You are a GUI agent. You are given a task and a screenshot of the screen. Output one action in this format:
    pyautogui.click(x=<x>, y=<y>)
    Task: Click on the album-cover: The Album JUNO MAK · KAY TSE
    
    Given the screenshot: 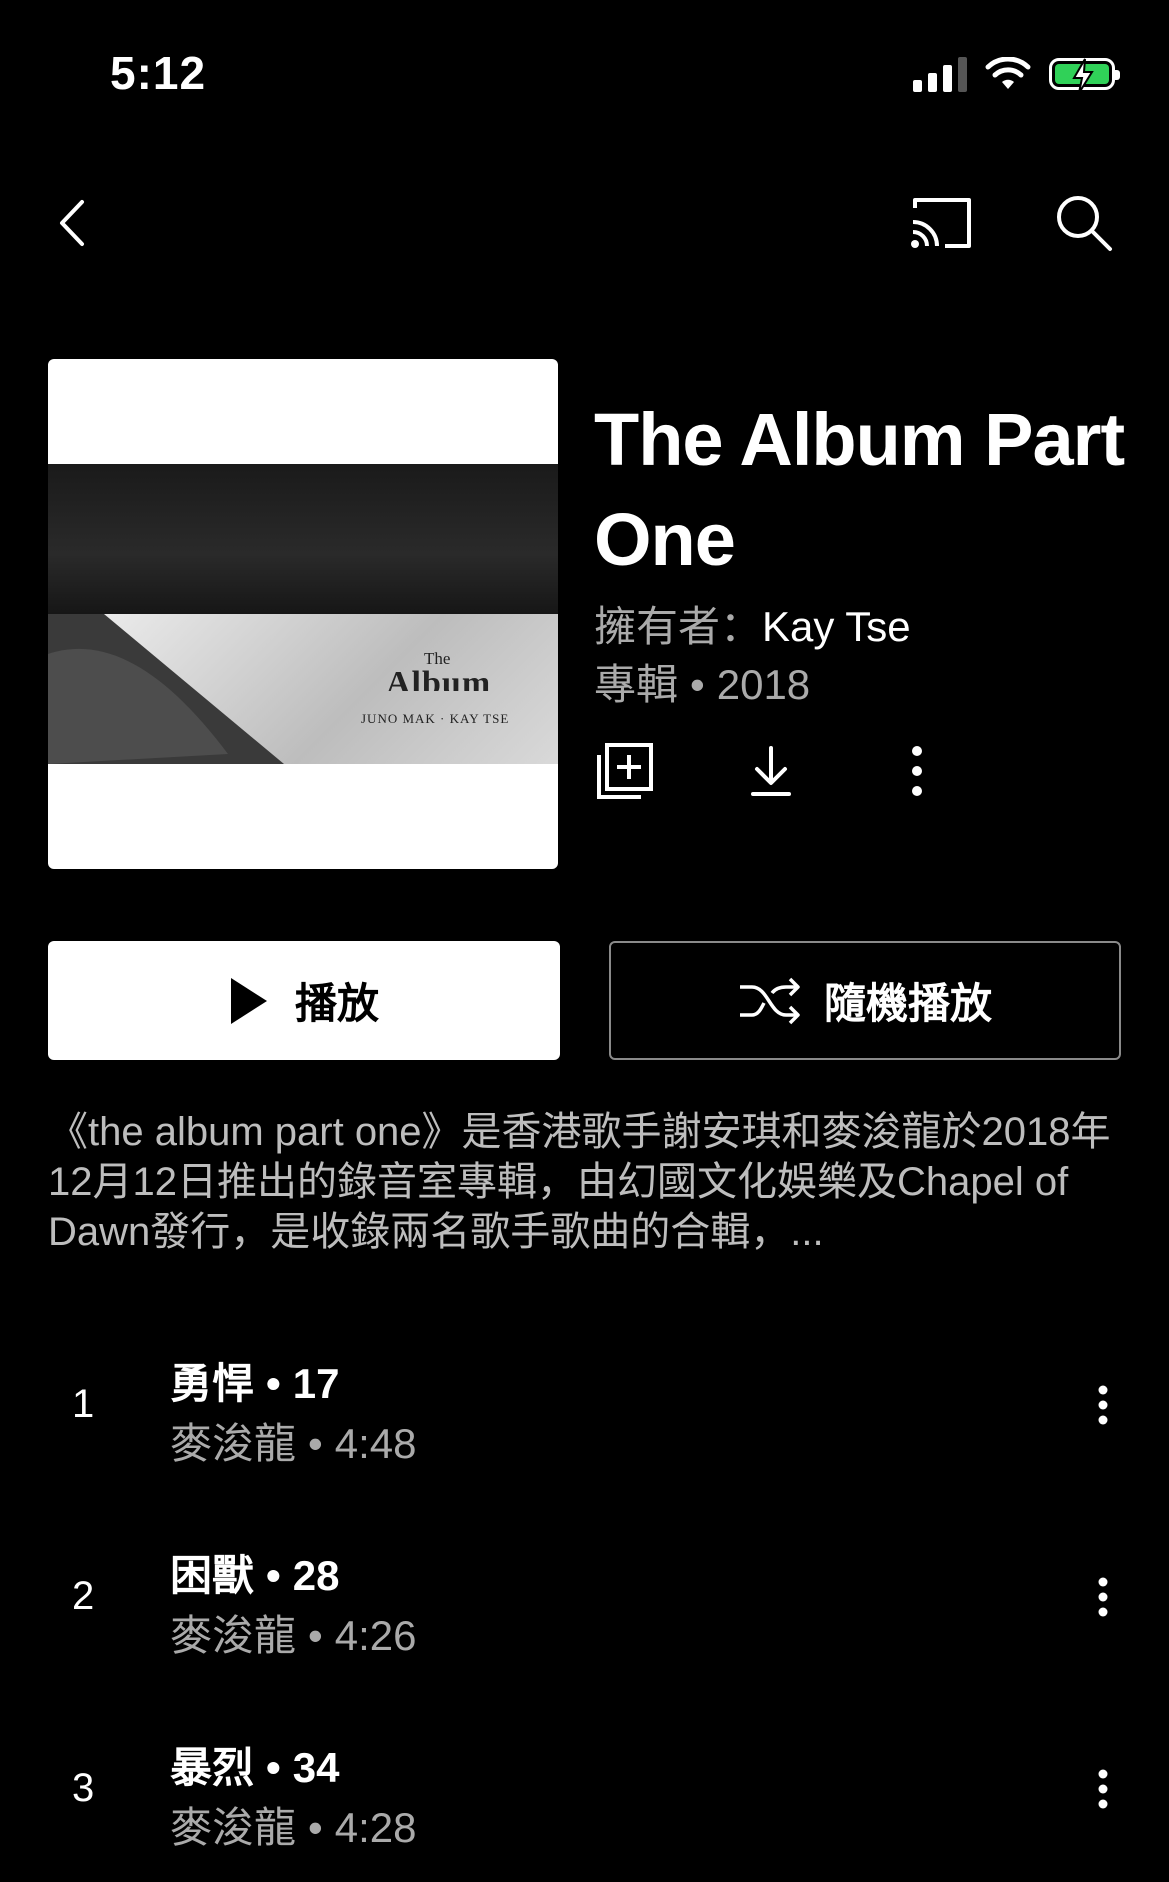 What is the action you would take?
    pyautogui.click(x=303, y=614)
    